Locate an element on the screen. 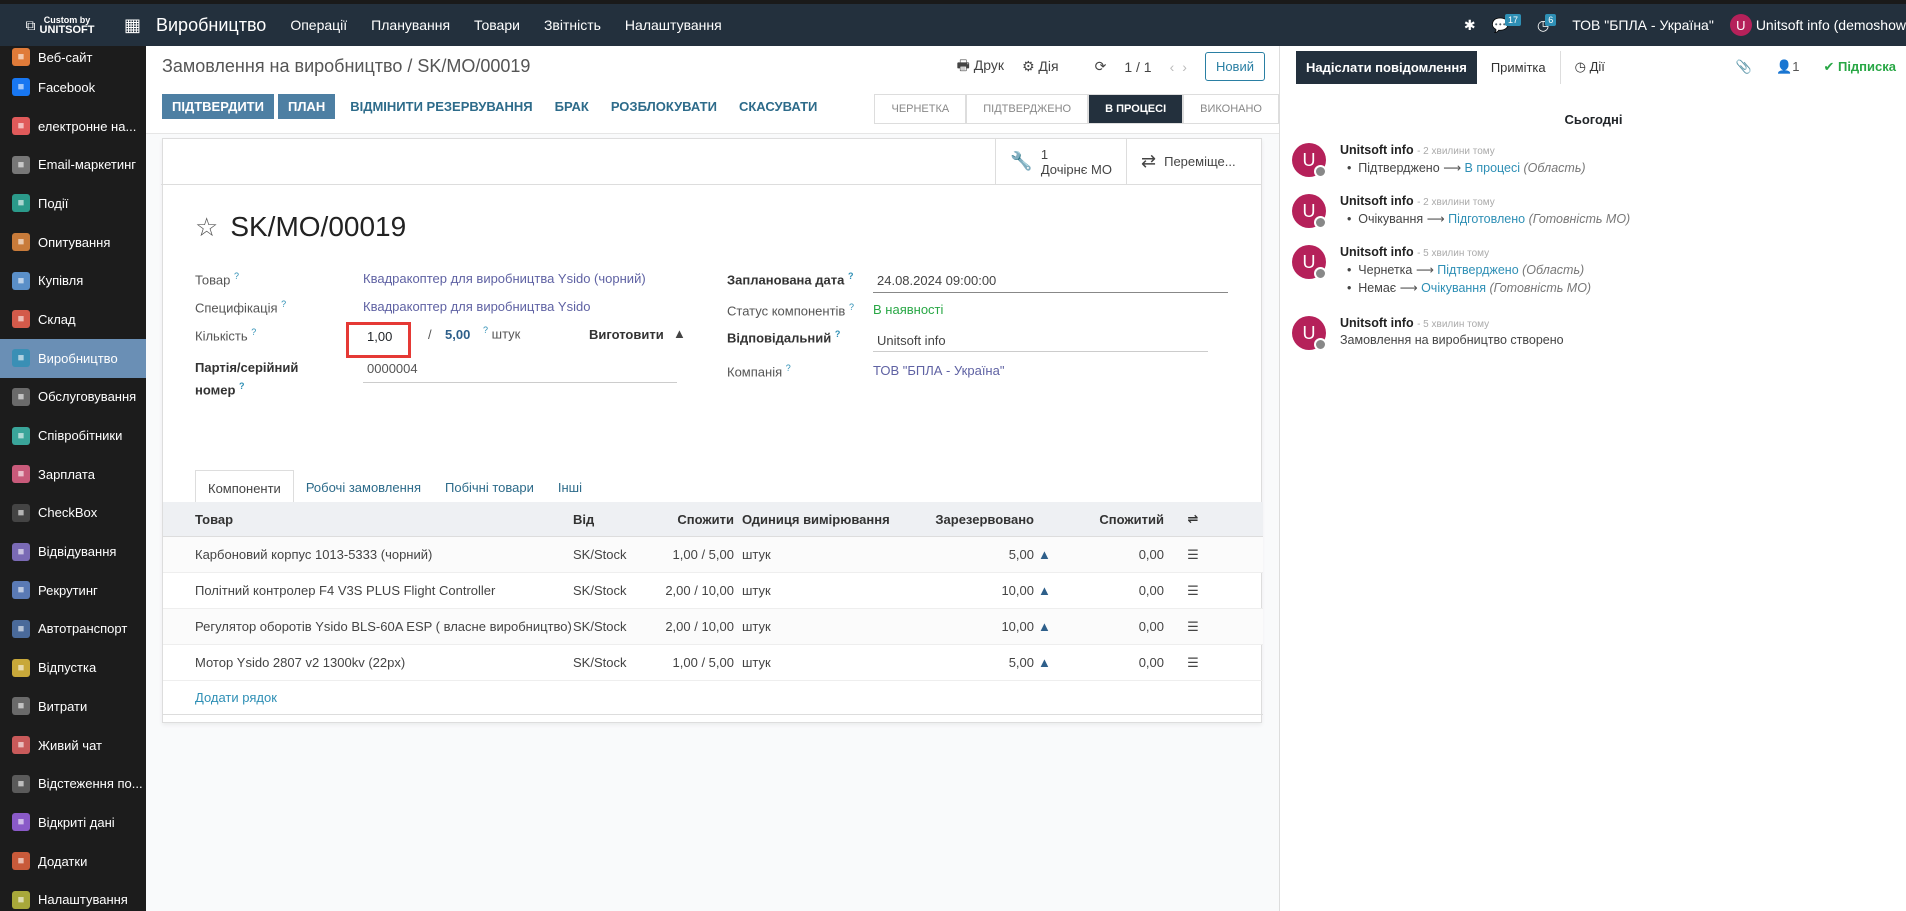 Image resolution: width=1906 pixels, height=911 pixels. status-in-progress: В ПРОЦЕСІ is located at coordinates (1136, 109).